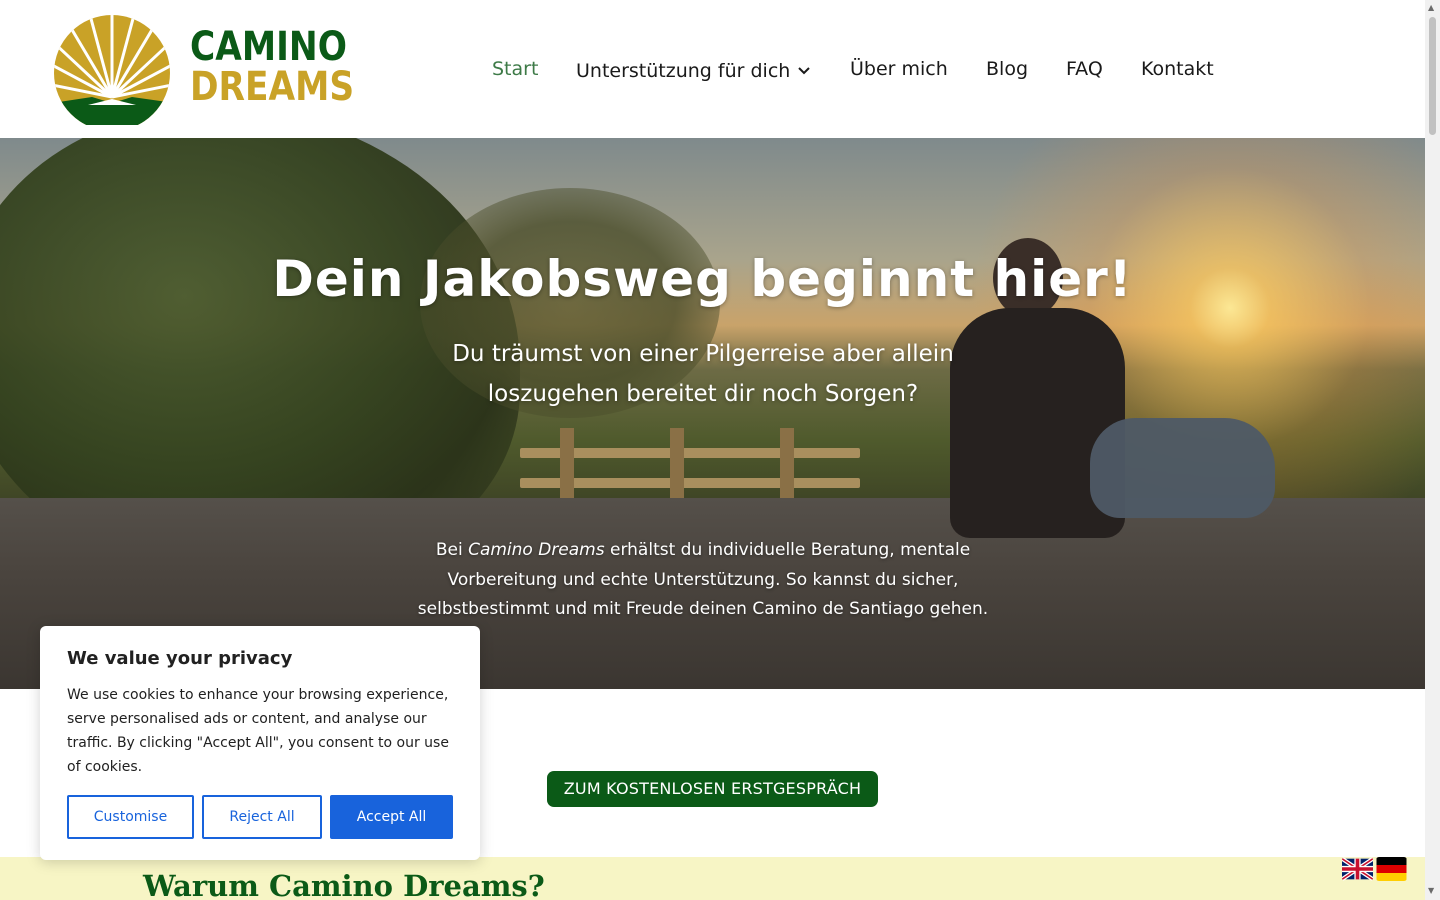 This screenshot has width=1440, height=900. What do you see at coordinates (1432, 76) in the screenshot?
I see `scrollbar-thumb` at bounding box center [1432, 76].